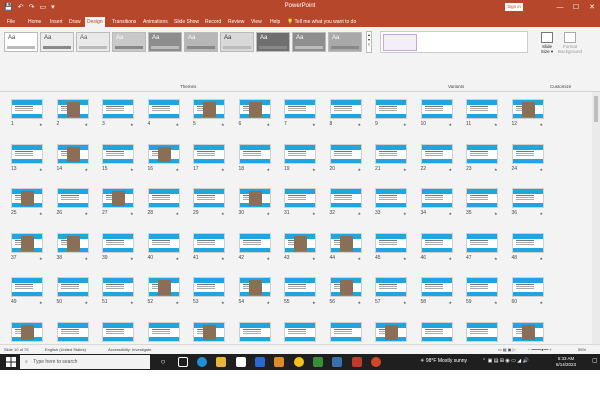 The image size is (600, 400). What do you see at coordinates (213, 22) in the screenshot?
I see `tab-record: Record` at bounding box center [213, 22].